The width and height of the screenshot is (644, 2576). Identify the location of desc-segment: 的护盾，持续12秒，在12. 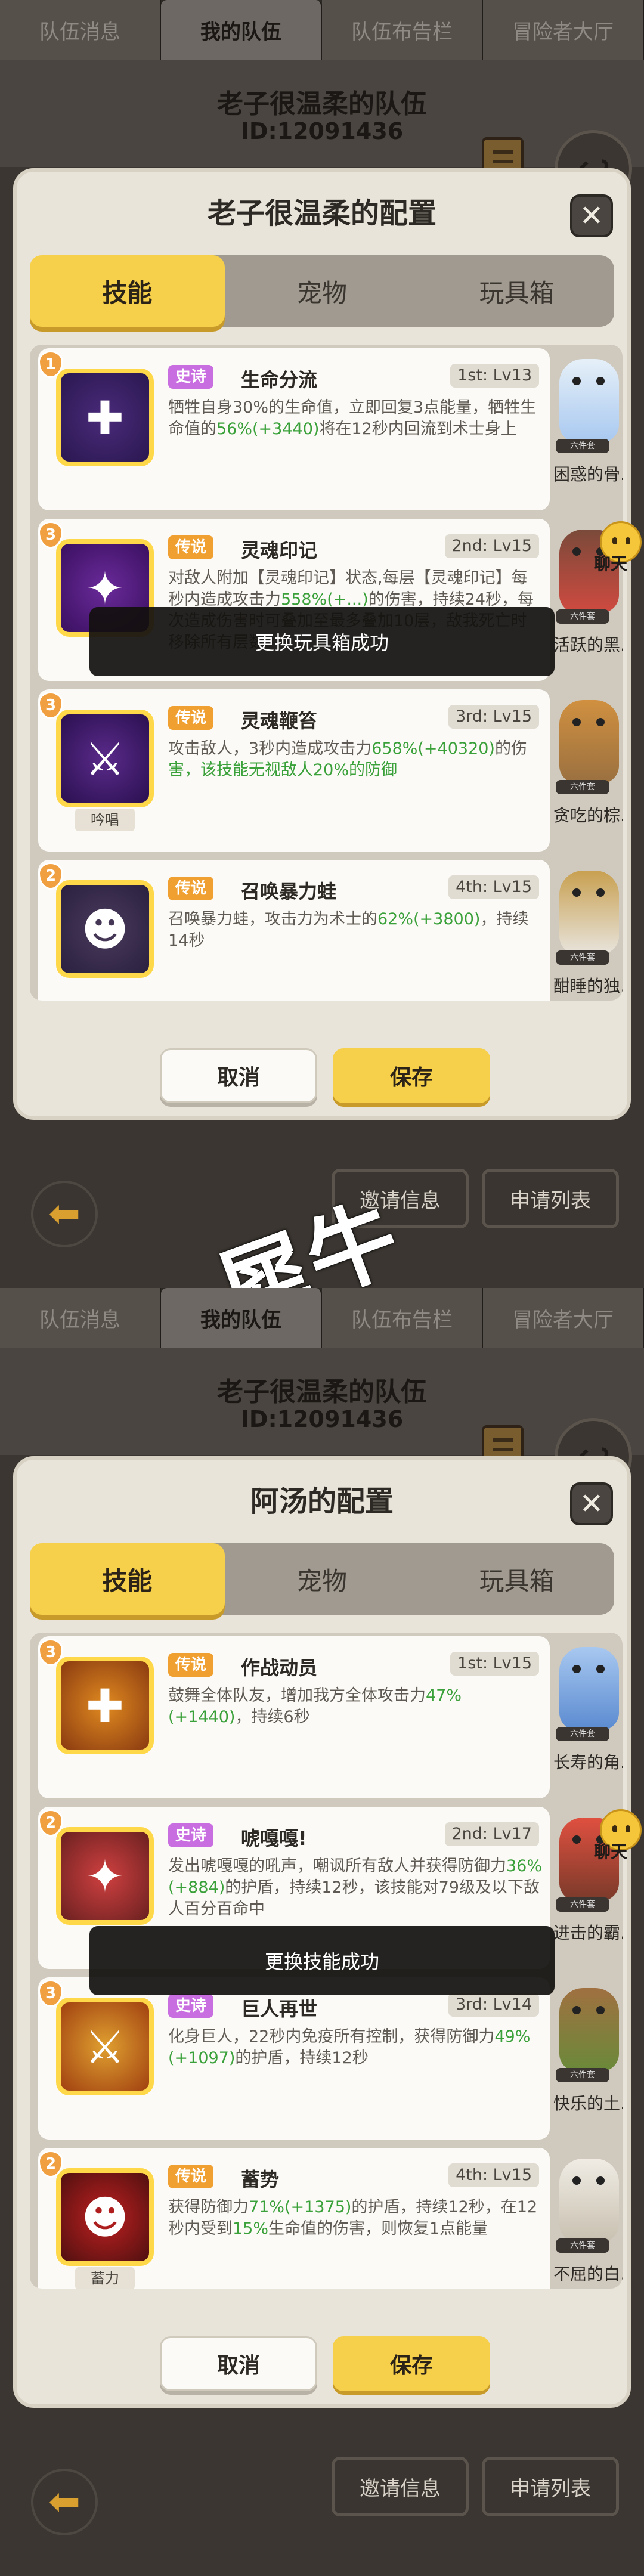
(444, 2207).